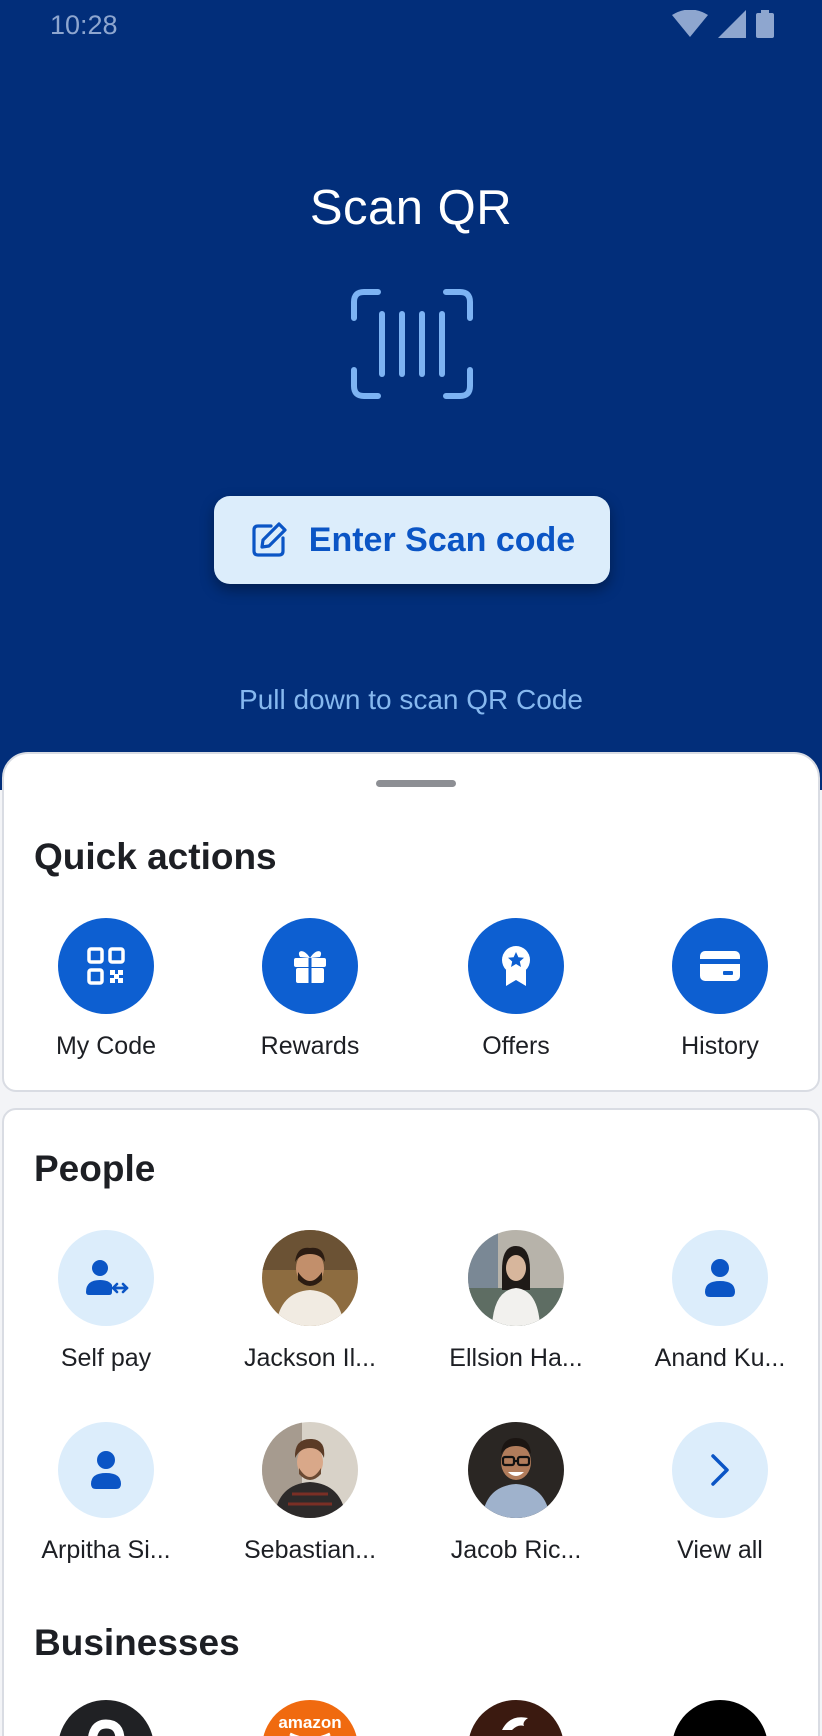 This screenshot has height=1736, width=822. I want to click on quick-action-offers: Offers, so click(516, 989).